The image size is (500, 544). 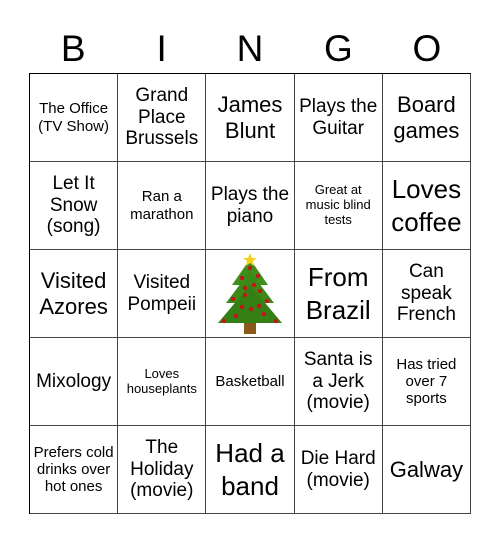 I want to click on christmas-tree-icon, so click(x=249, y=293).